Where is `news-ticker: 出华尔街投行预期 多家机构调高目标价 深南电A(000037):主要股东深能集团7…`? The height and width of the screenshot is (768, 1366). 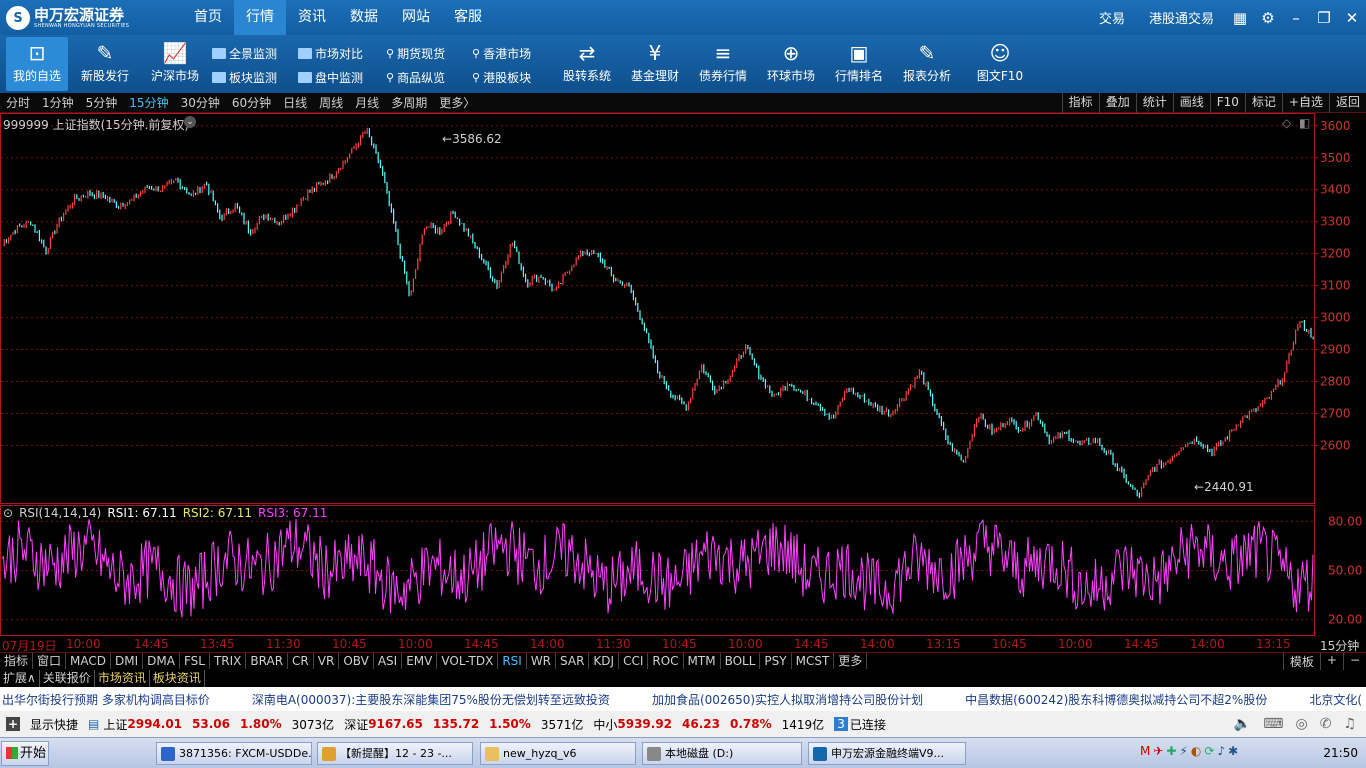
news-ticker: 出华尔街投行预期 多家机构调高目标价 深南电A(000037):主要股东深能集团7… is located at coordinates (683, 699).